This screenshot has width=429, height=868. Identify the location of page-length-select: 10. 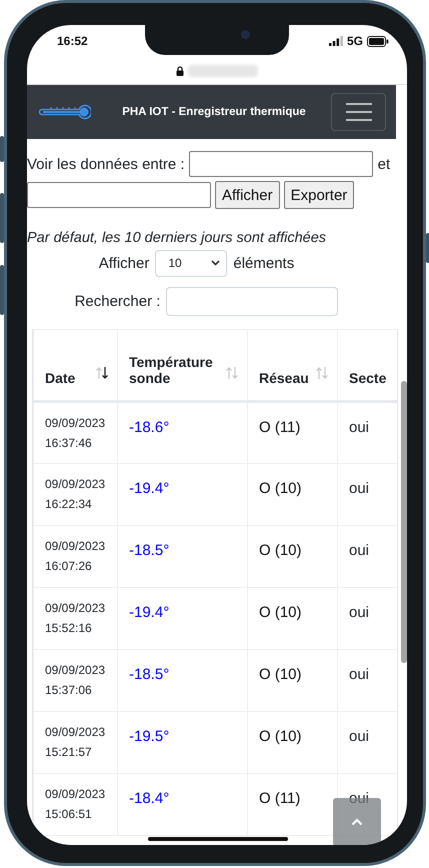
(191, 263).